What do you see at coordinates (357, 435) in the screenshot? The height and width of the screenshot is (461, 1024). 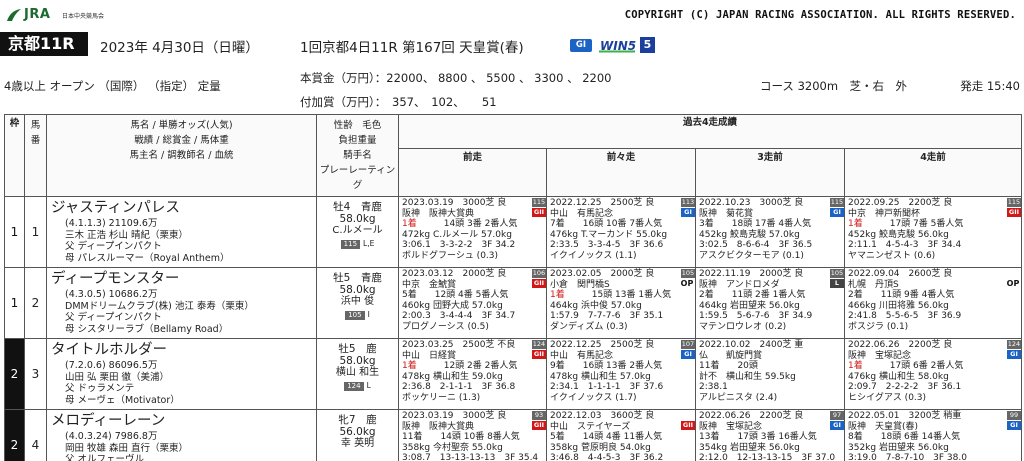 I see `weight-info: 牝7 鹿 56.0kg 幸 英明` at bounding box center [357, 435].